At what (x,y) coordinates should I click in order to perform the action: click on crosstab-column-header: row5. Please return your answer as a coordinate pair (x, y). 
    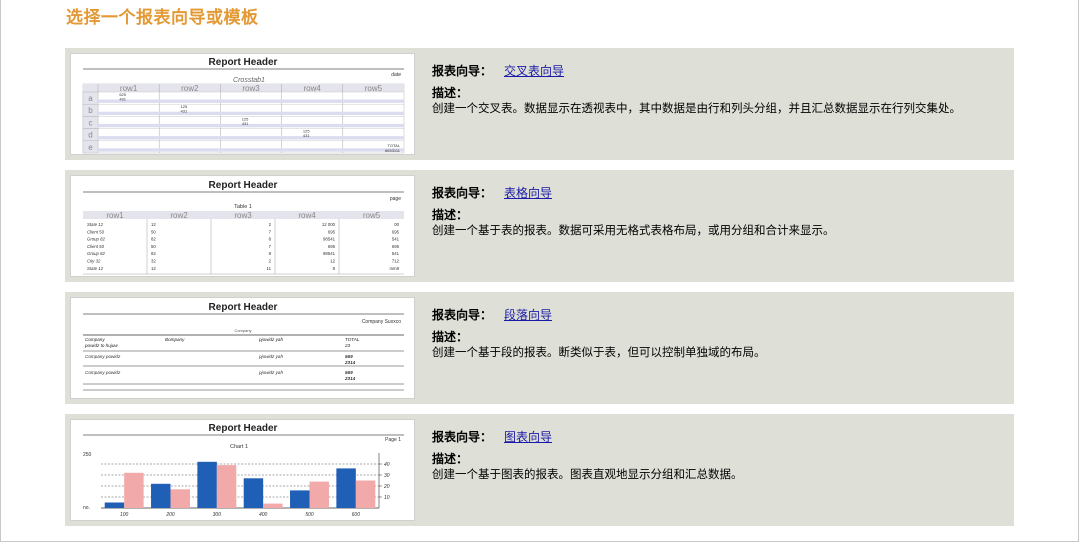
    Looking at the image, I should click on (374, 88).